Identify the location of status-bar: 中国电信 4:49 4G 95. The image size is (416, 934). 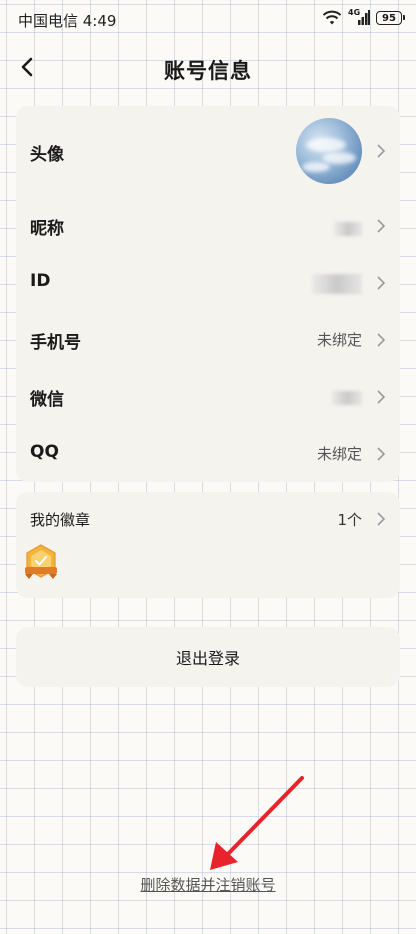
(208, 20).